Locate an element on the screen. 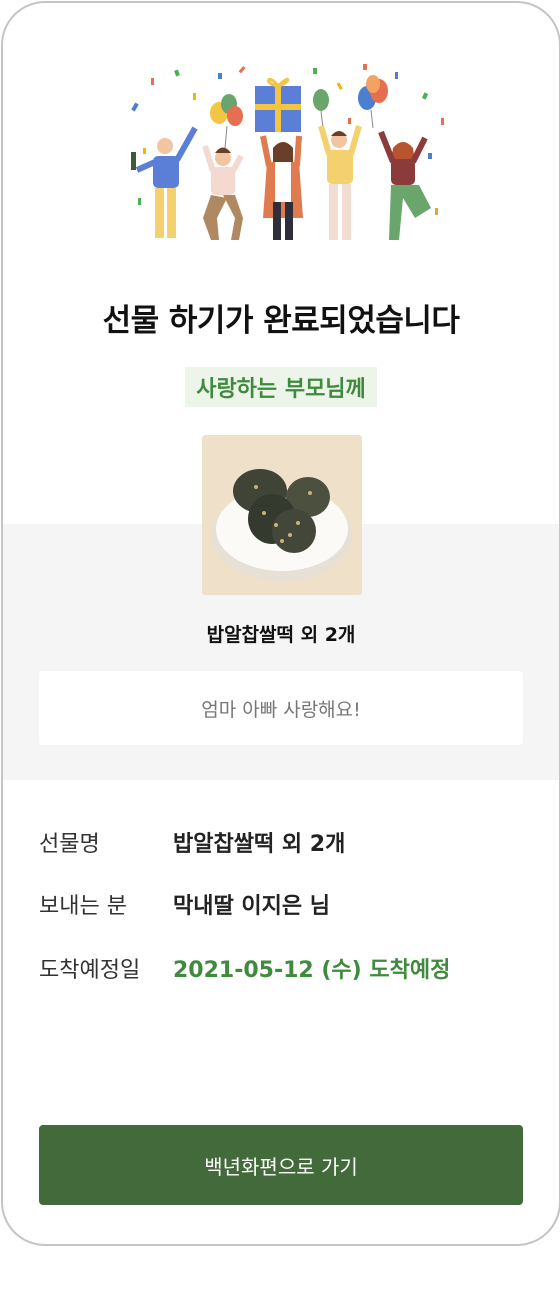 The width and height of the screenshot is (560, 1296). arrival-date-label: 도착예정일 is located at coordinates (90, 970).